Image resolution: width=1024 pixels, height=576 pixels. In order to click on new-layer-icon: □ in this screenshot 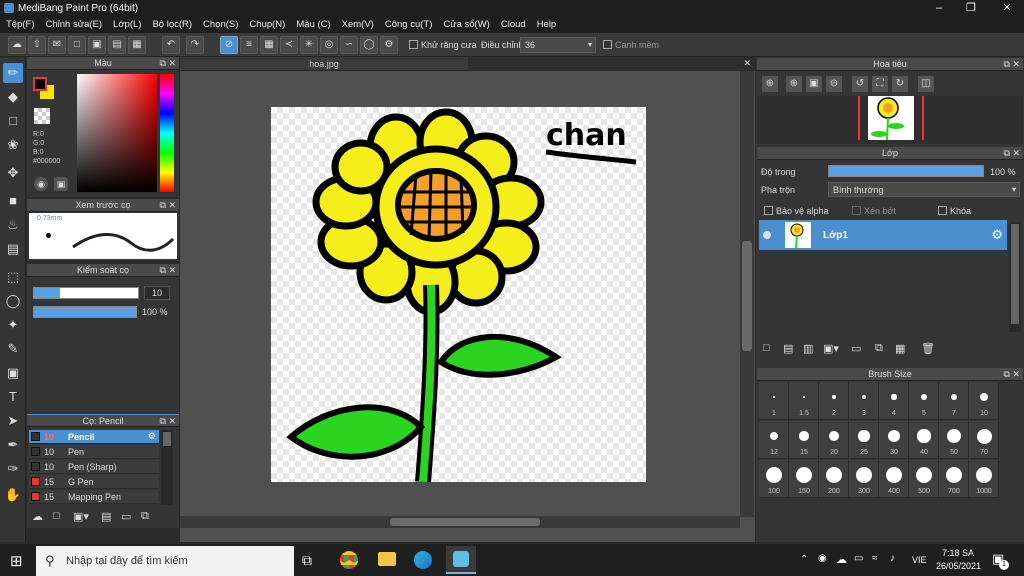, I will do `click(766, 348)`.